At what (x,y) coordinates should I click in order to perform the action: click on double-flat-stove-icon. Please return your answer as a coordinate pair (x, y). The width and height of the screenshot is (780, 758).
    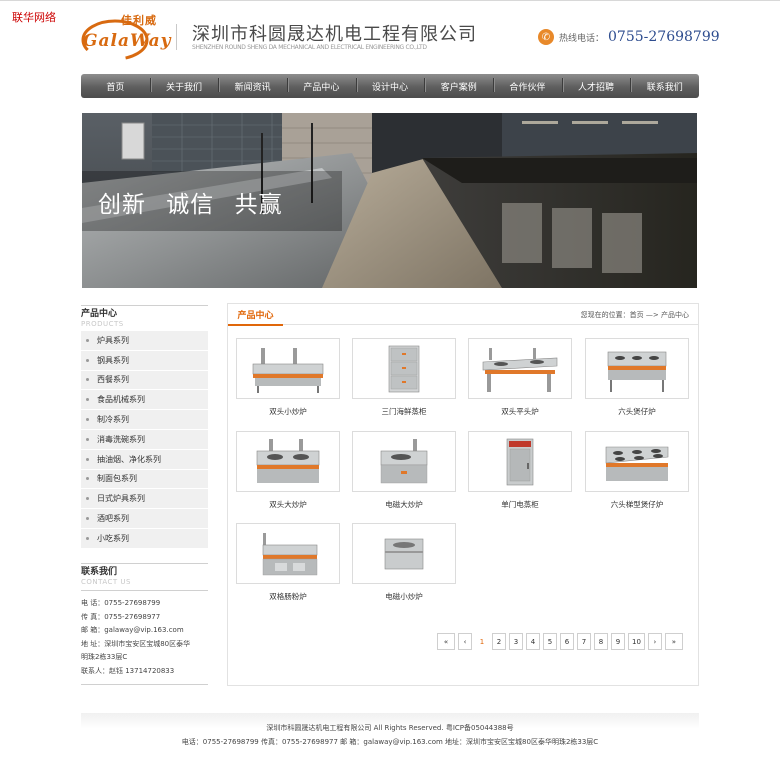
    Looking at the image, I should click on (520, 369).